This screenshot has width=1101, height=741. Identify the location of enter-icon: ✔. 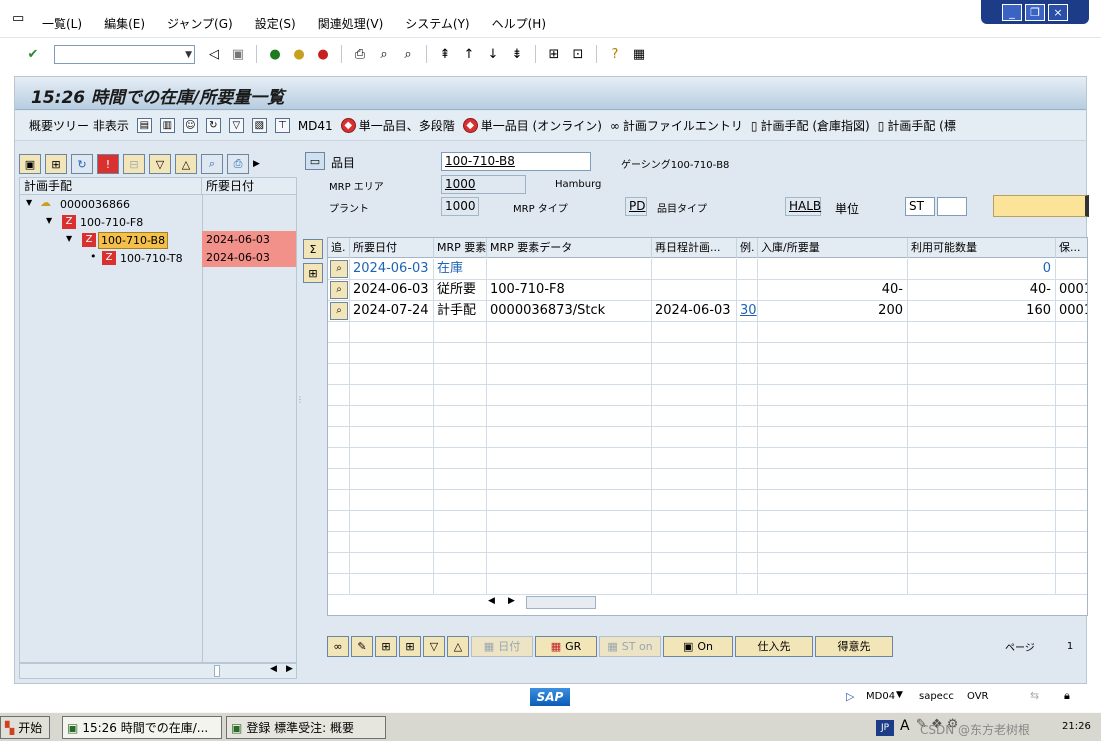
(33, 54).